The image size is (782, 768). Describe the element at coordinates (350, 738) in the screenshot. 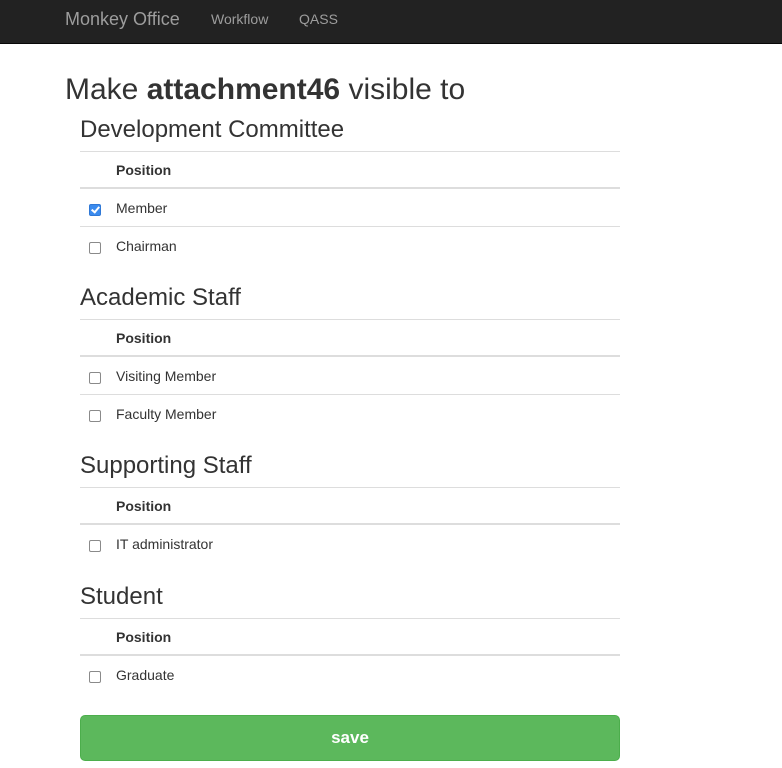

I see `save-button: save` at that location.